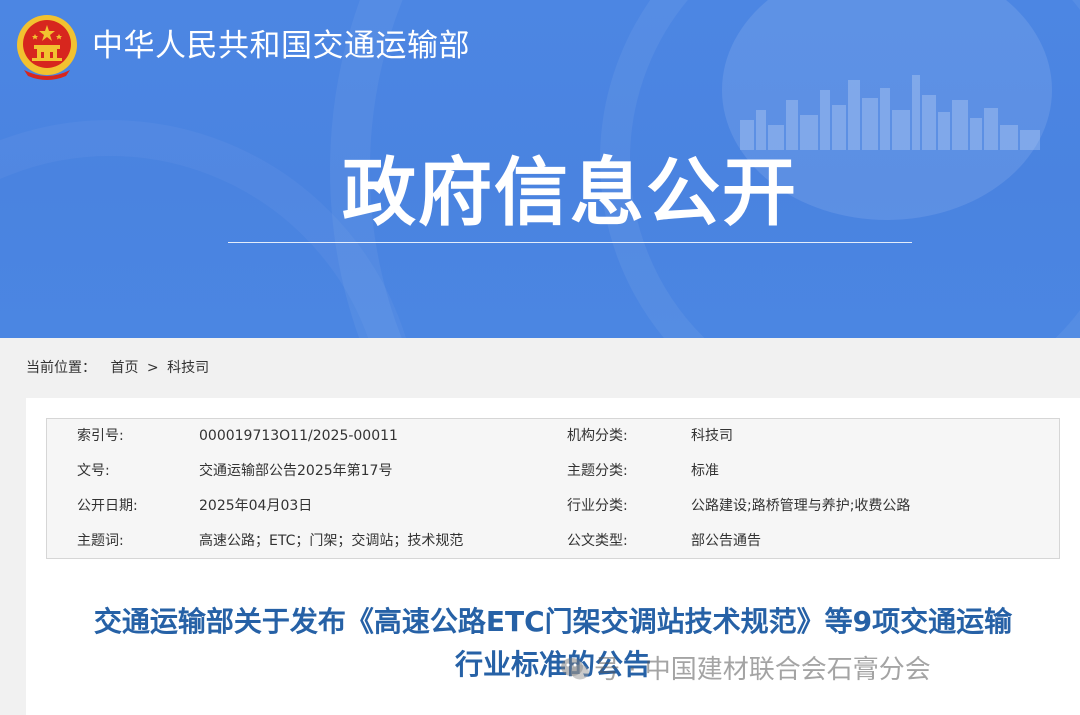 The height and width of the screenshot is (715, 1080). What do you see at coordinates (100, 436) in the screenshot?
I see `meta-key: 索引号:` at bounding box center [100, 436].